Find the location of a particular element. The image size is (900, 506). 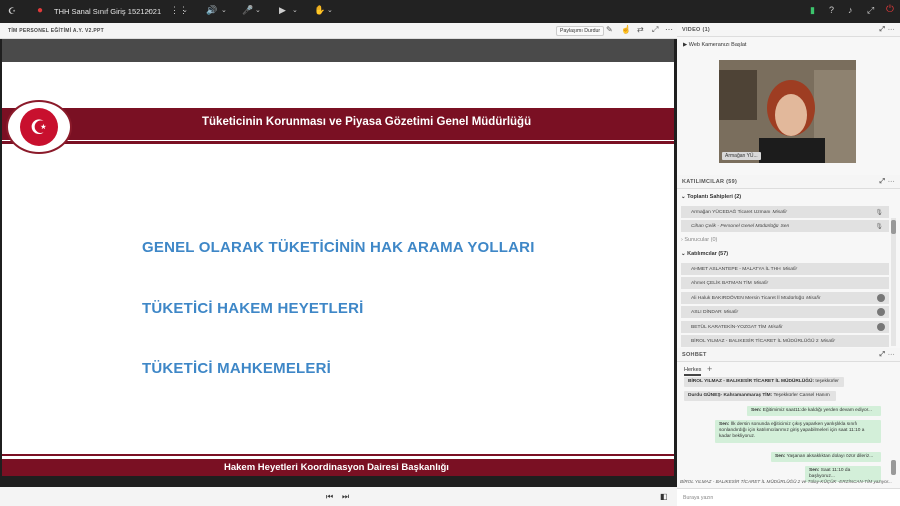

help-icon: ? is located at coordinates (831, 10).